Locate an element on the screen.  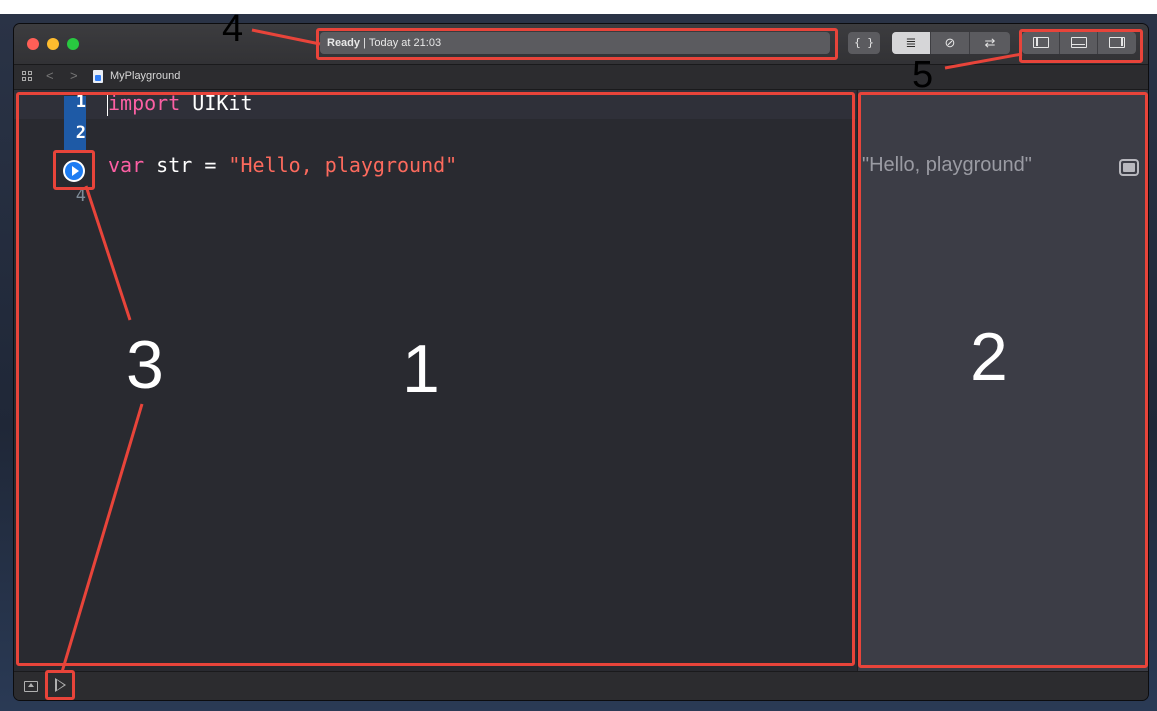
status-time: Today at 21:03 is located at coordinates (405, 43).